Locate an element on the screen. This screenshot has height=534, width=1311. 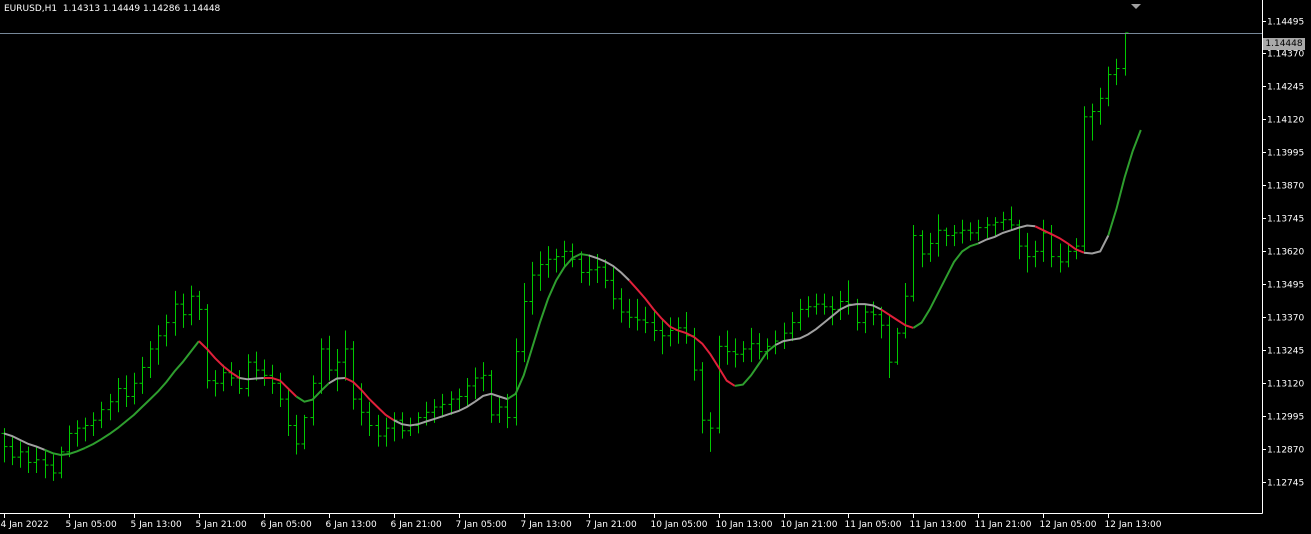
y-tick-label: 1.14495 is located at coordinates (1285, 23).